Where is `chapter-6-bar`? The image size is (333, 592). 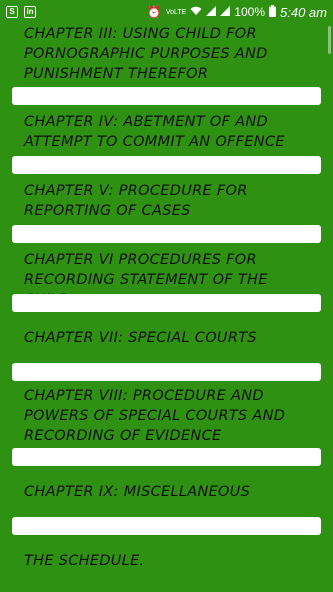 chapter-6-bar is located at coordinates (166, 303).